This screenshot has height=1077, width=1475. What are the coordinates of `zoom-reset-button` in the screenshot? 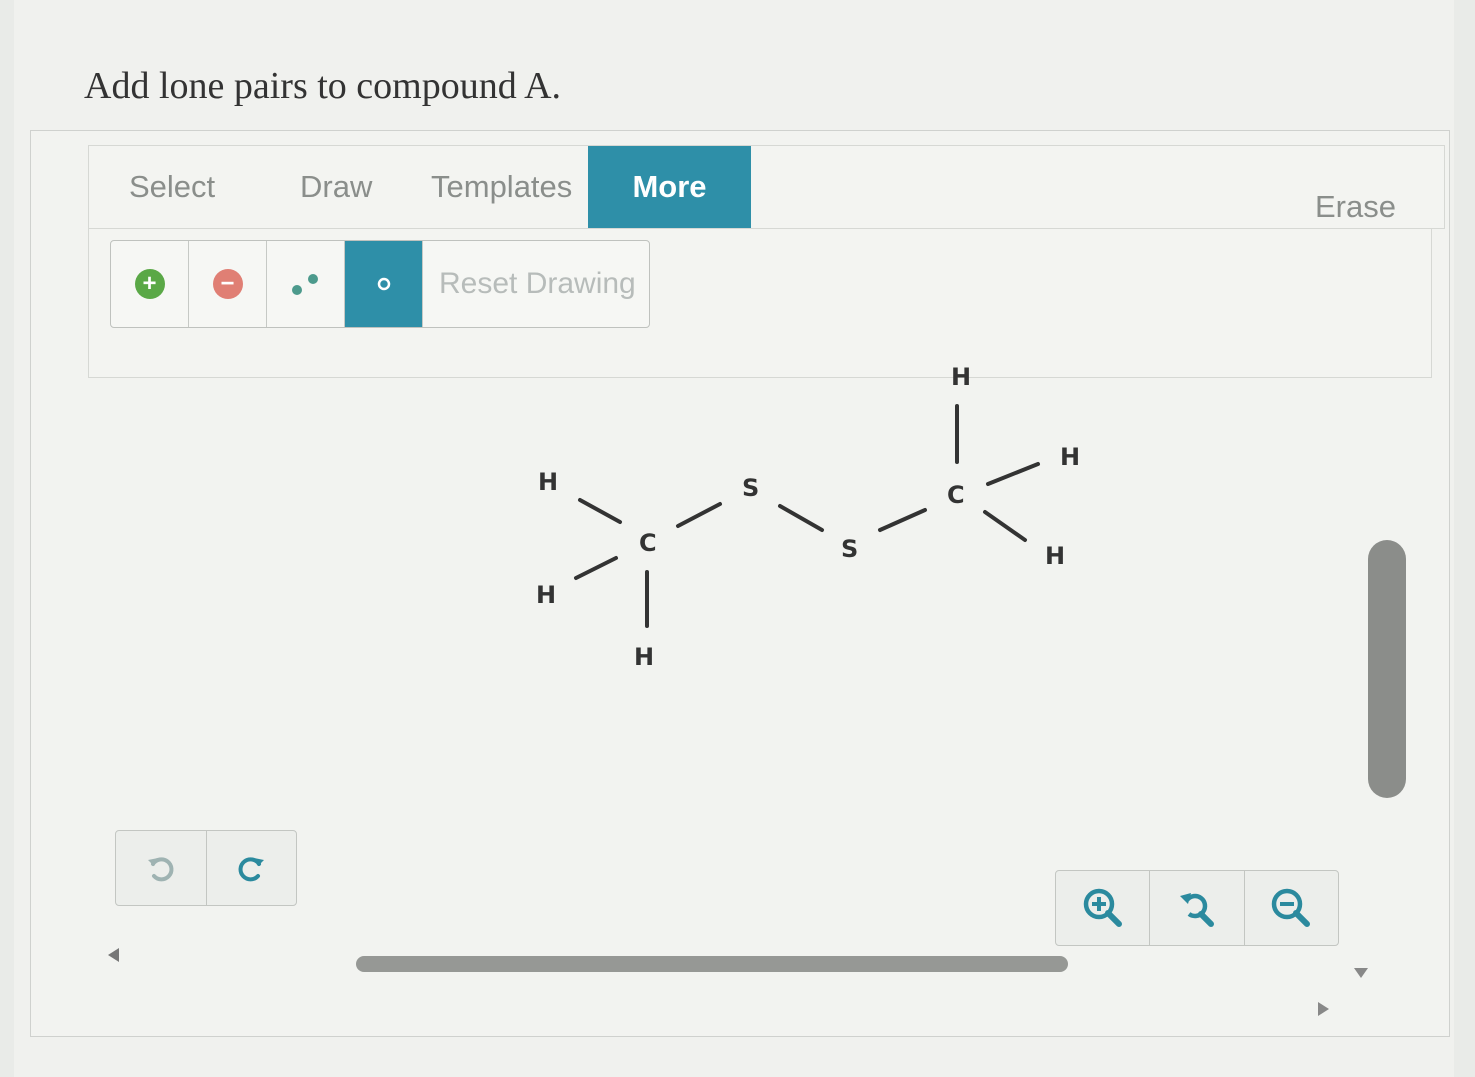 It's located at (1196, 908).